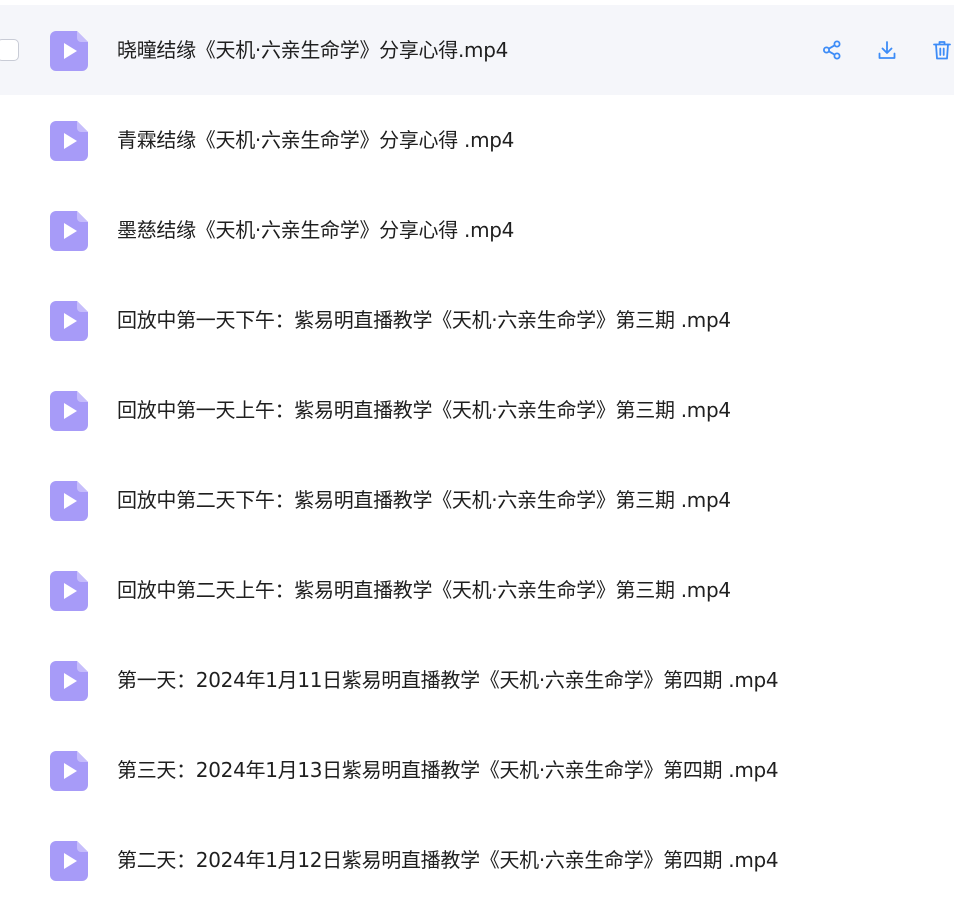 Image resolution: width=954 pixels, height=905 pixels. I want to click on file-row: 第三天：2024年1月13日紫易明直播教学《天机·六亲生命学》第四期 .mp4, so click(477, 770).